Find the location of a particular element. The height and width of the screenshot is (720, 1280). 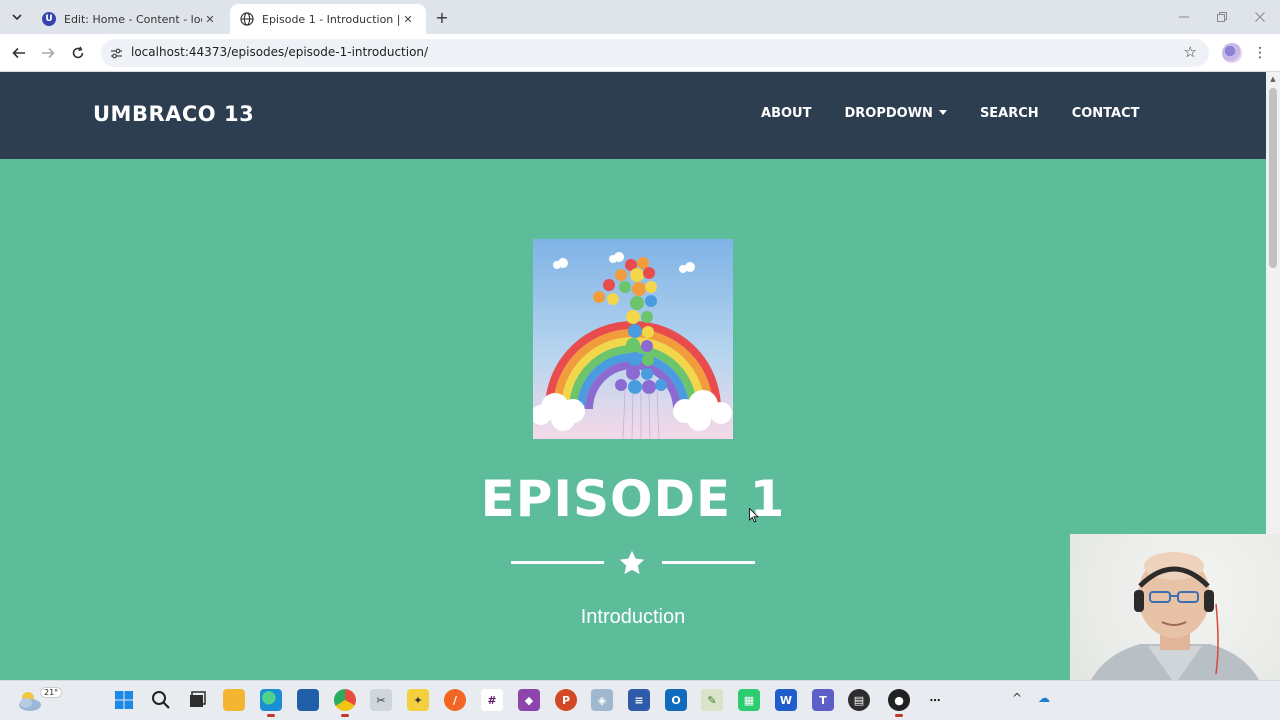

browser-tab-edit-home: U Edit: Home - Content - localhost ✕ is located at coordinates (130, 19).